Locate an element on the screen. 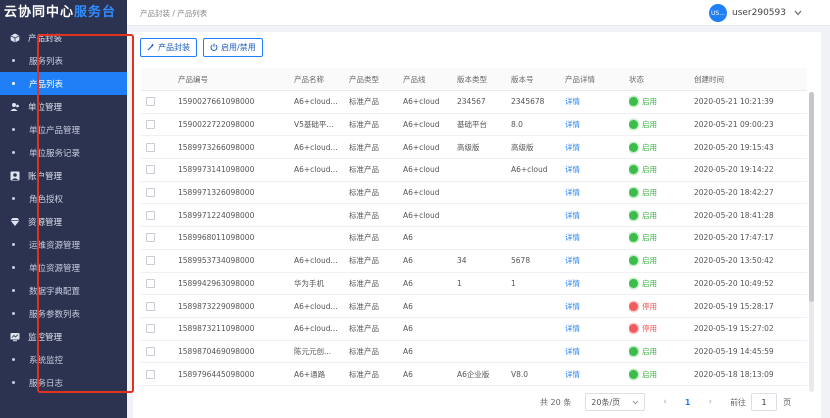 The width and height of the screenshot is (830, 418). sidebar-group-6: 账户管理 is located at coordinates (63, 175).